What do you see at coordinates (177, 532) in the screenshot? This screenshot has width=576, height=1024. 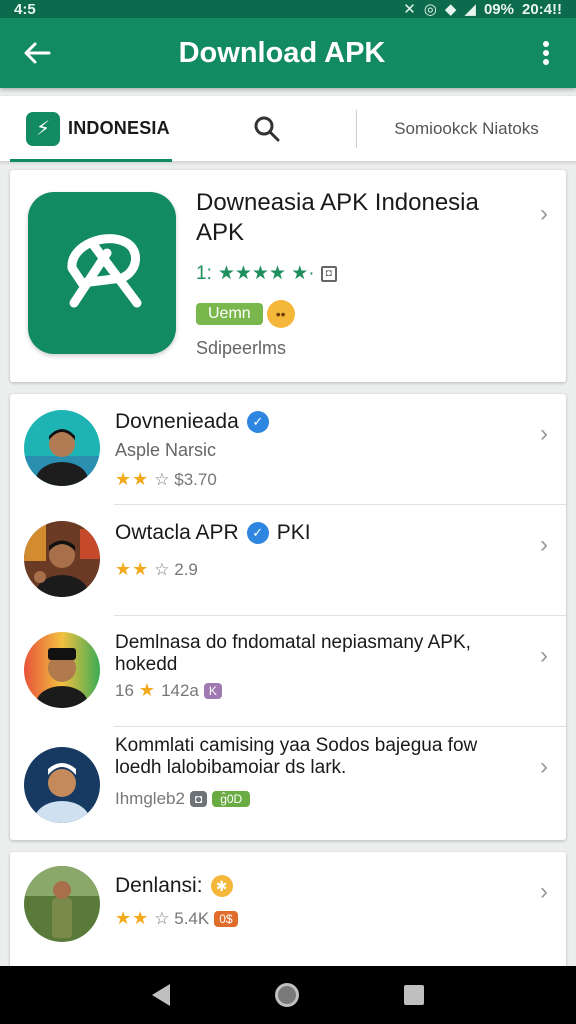 I see `list-item-title-text: Owtacla APR` at bounding box center [177, 532].